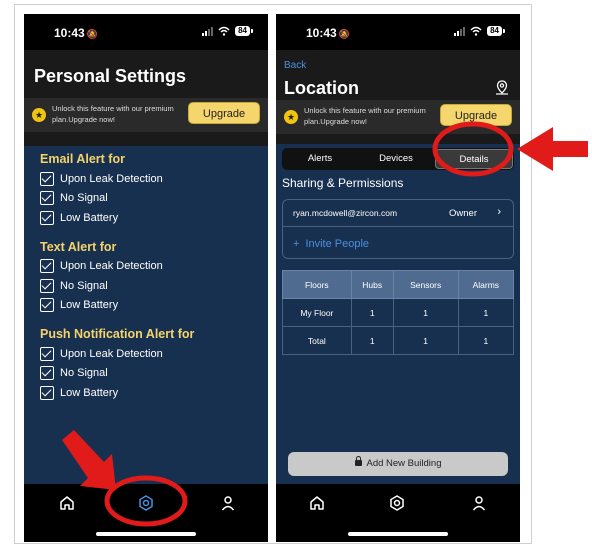 The height and width of the screenshot is (546, 592). What do you see at coordinates (154, 199) in the screenshot?
I see `email-nosignal-checkbox: No Signal` at bounding box center [154, 199].